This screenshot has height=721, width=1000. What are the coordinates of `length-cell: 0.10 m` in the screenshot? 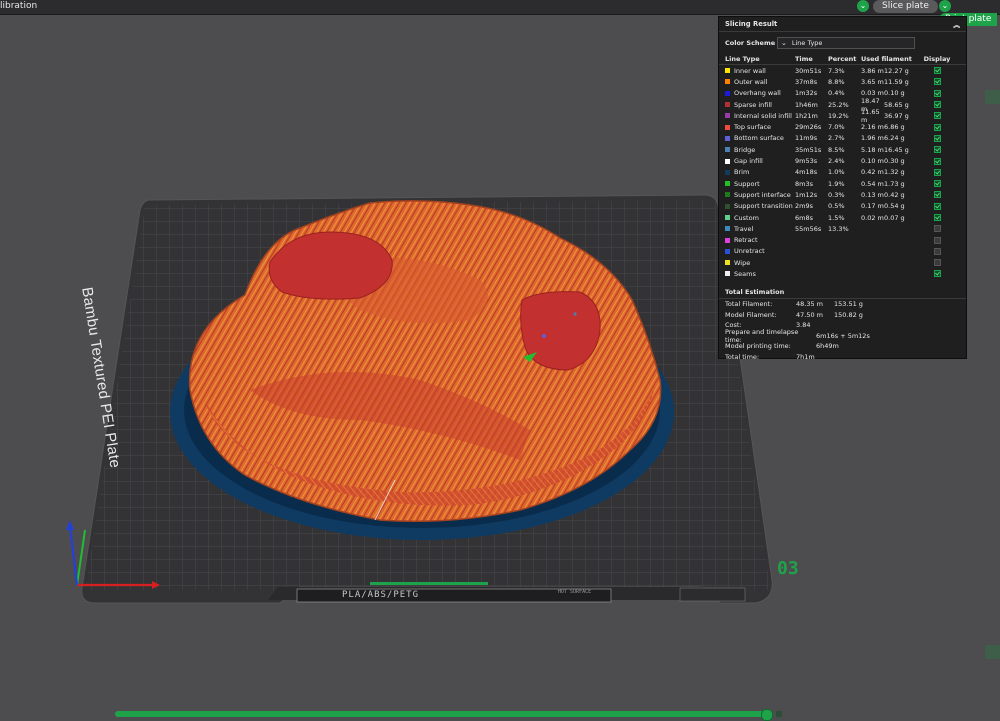 It's located at (872, 161).